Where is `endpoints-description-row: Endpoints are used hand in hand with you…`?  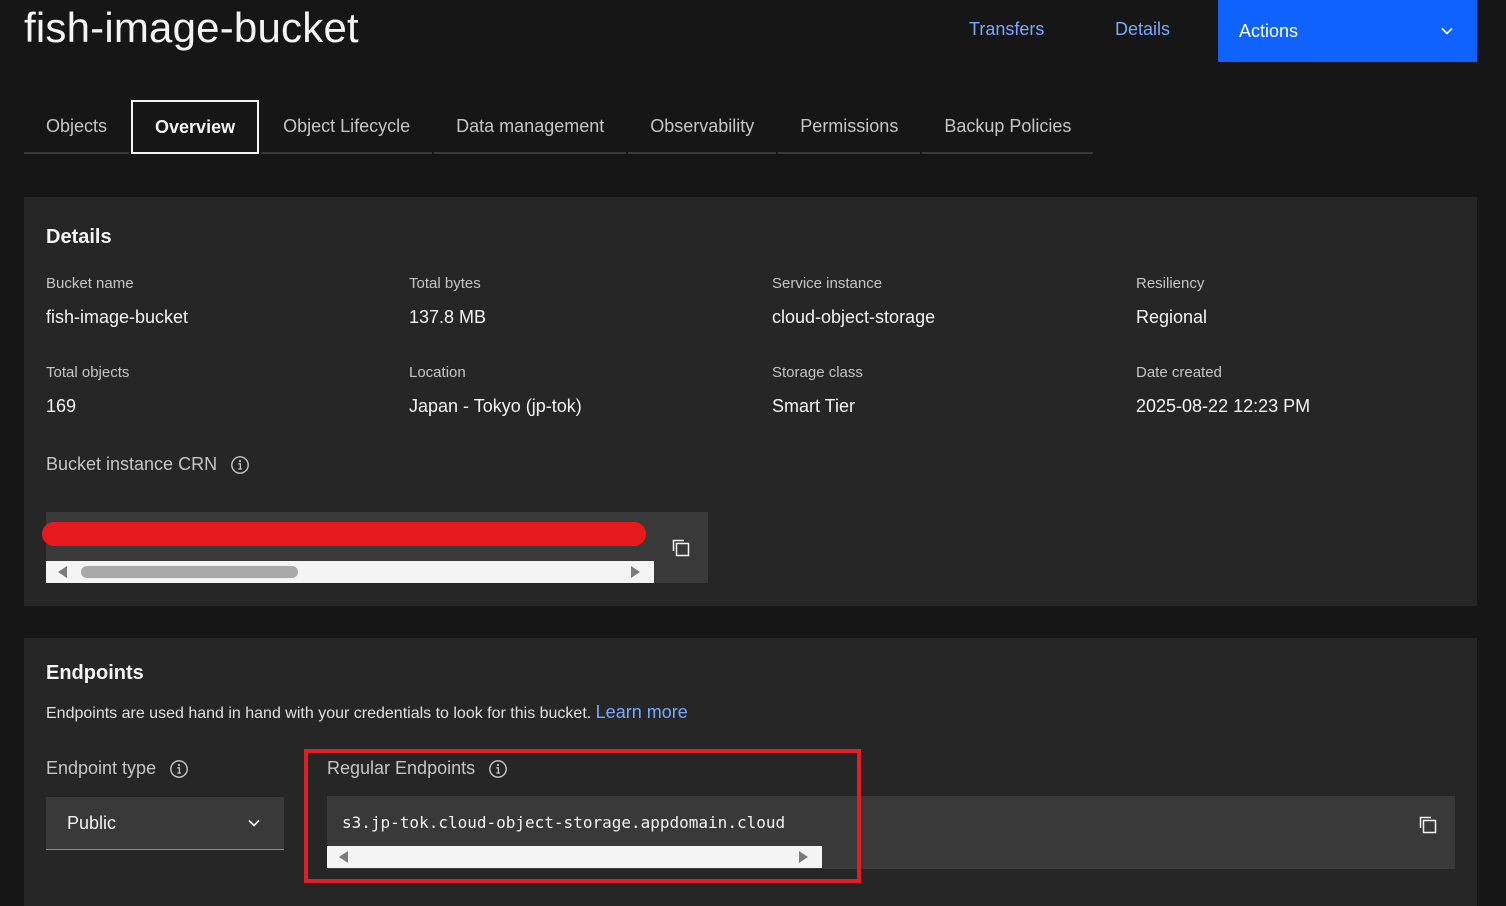 endpoints-description-row: Endpoints are used hand in hand with you… is located at coordinates (367, 712).